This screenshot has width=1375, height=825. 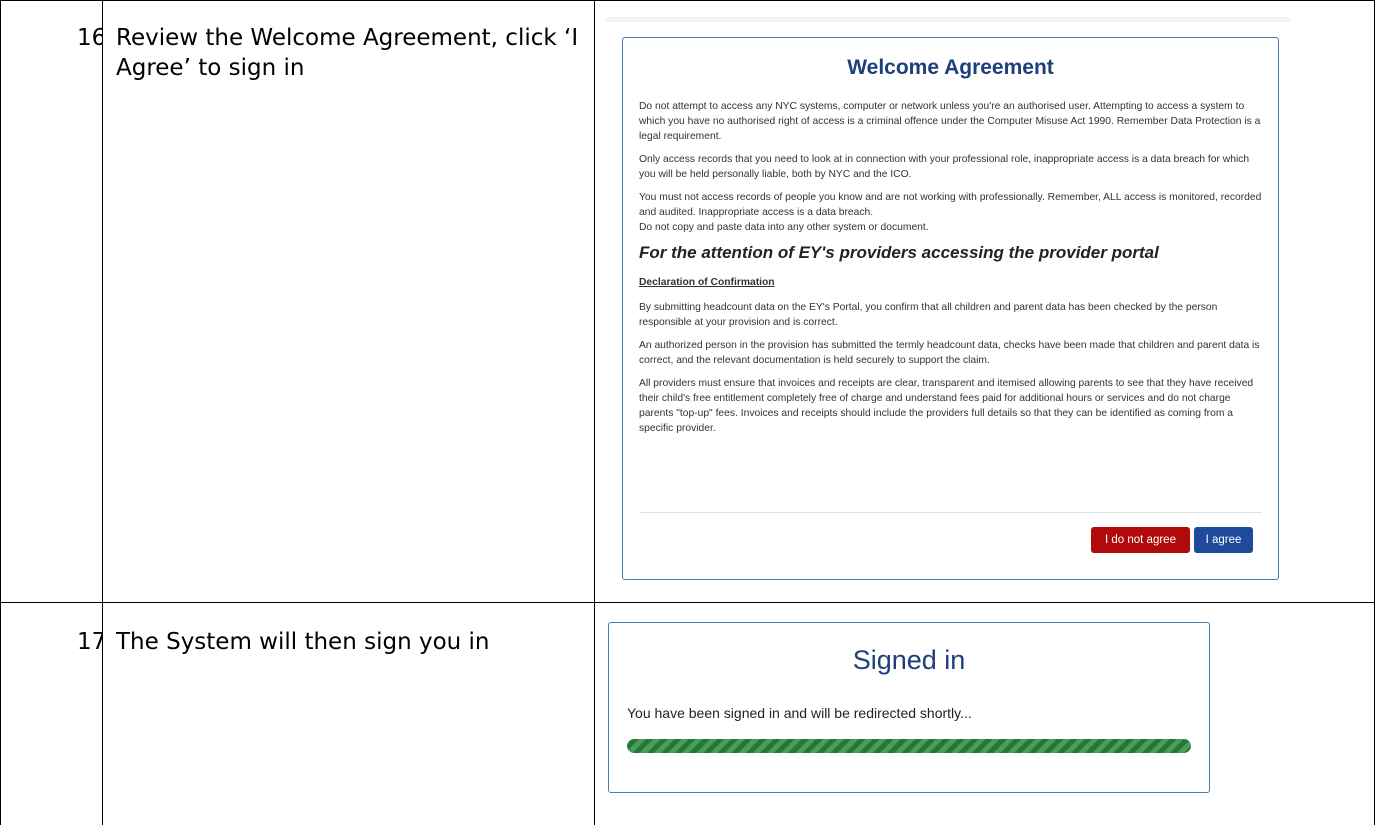 I want to click on step-number: 16, so click(x=89, y=38).